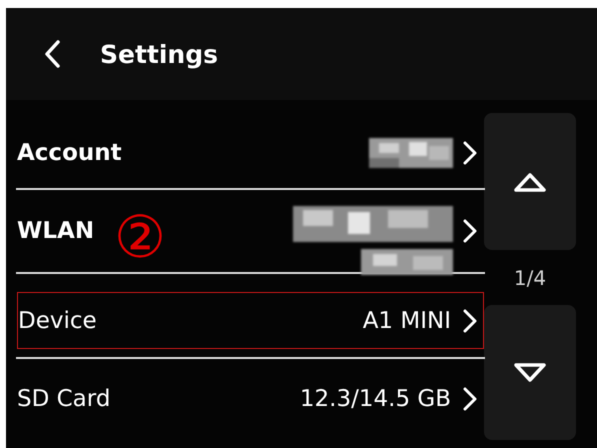  I want to click on page-indicator: 1/4, so click(530, 278).